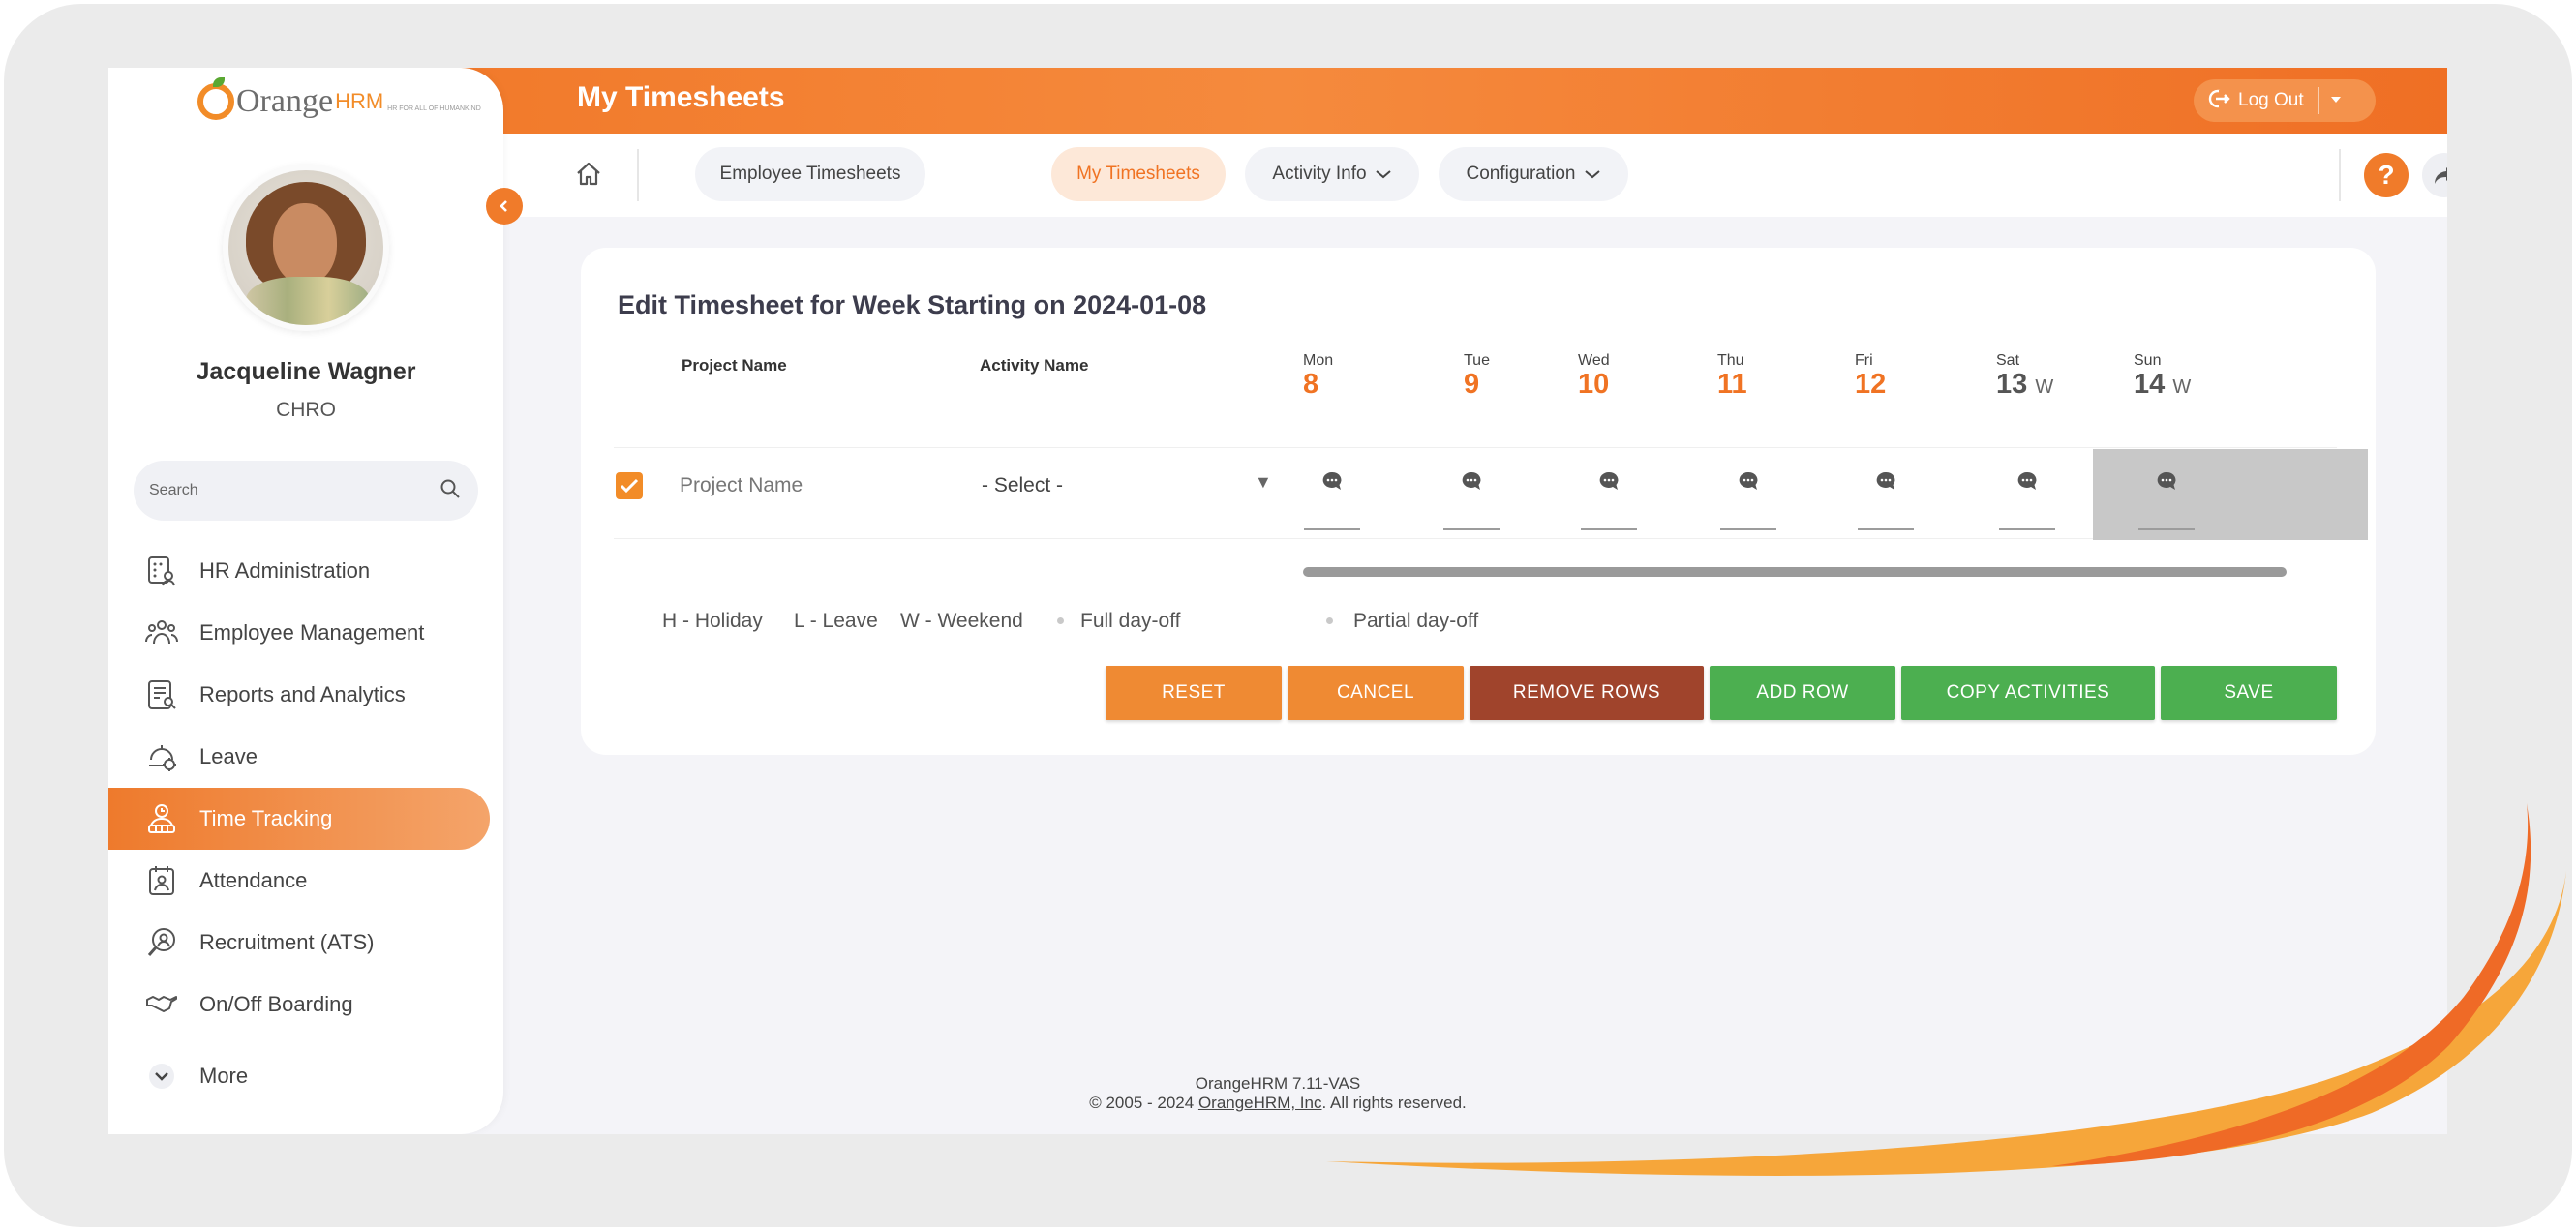 The image size is (2576, 1231). What do you see at coordinates (1332, 496) in the screenshot?
I see `time-cell-mon` at bounding box center [1332, 496].